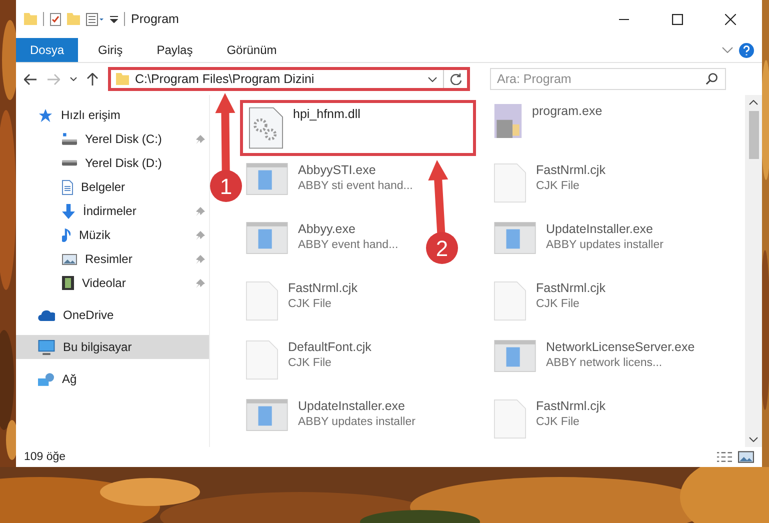 Image resolution: width=769 pixels, height=523 pixels. I want to click on sidebar-label: Resimler, so click(108, 259).